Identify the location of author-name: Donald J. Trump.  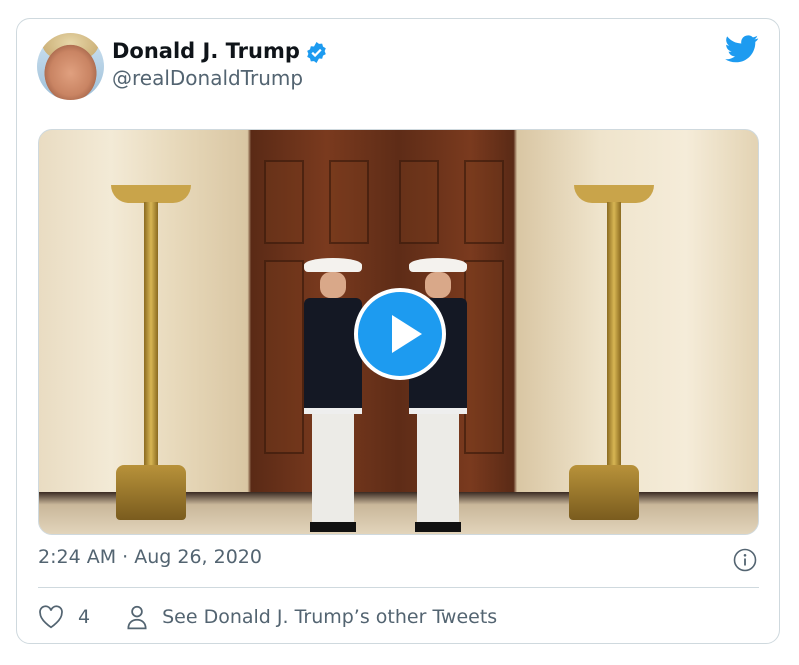
(206, 51).